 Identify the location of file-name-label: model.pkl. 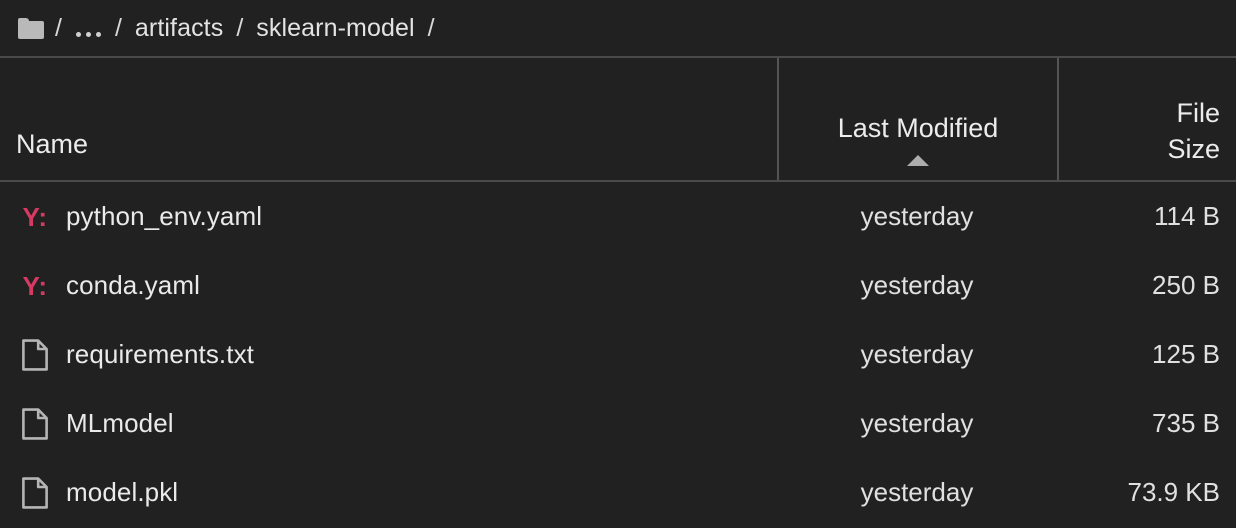
(122, 492).